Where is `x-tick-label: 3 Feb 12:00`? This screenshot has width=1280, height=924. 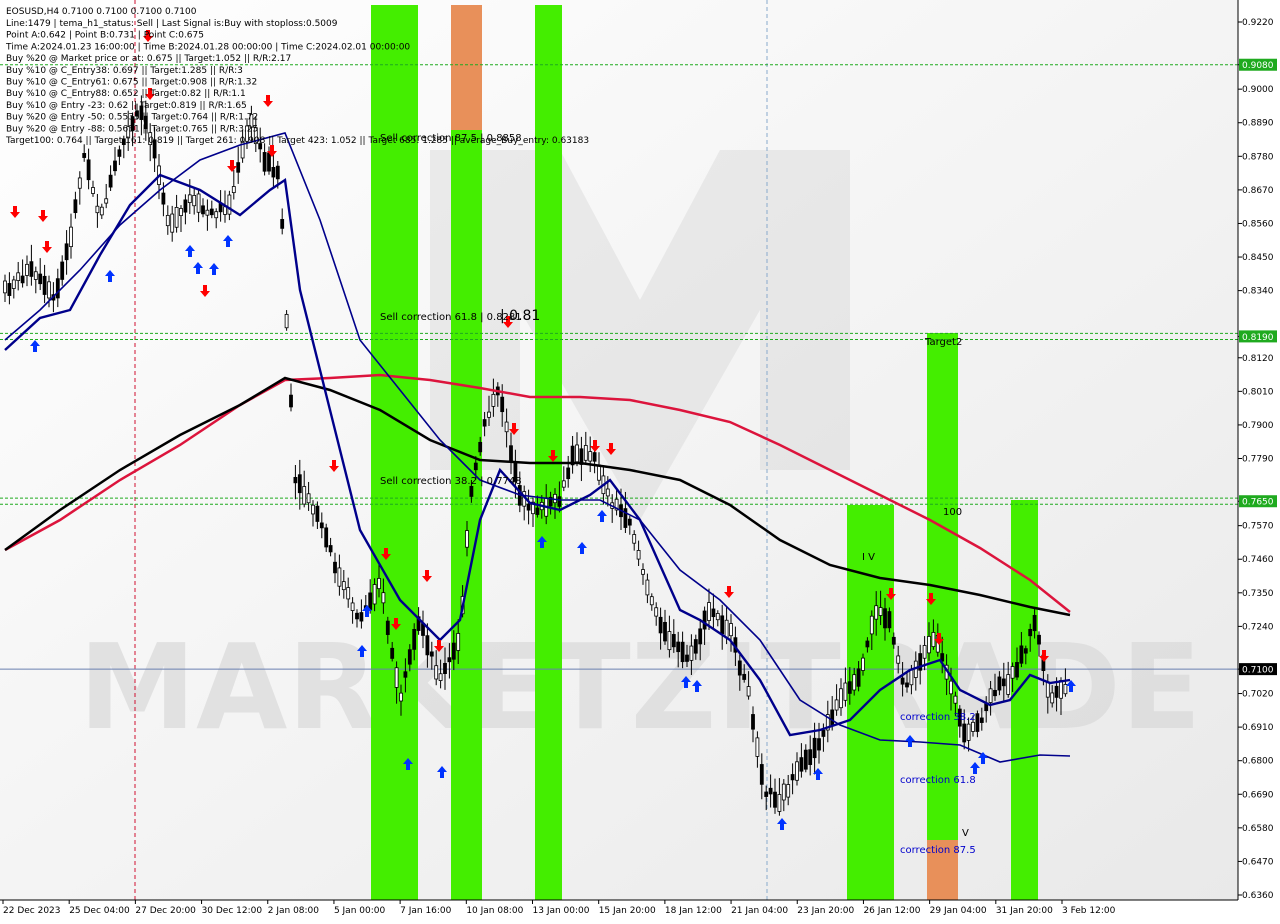
x-tick-label: 3 Feb 12:00 is located at coordinates (1089, 911).